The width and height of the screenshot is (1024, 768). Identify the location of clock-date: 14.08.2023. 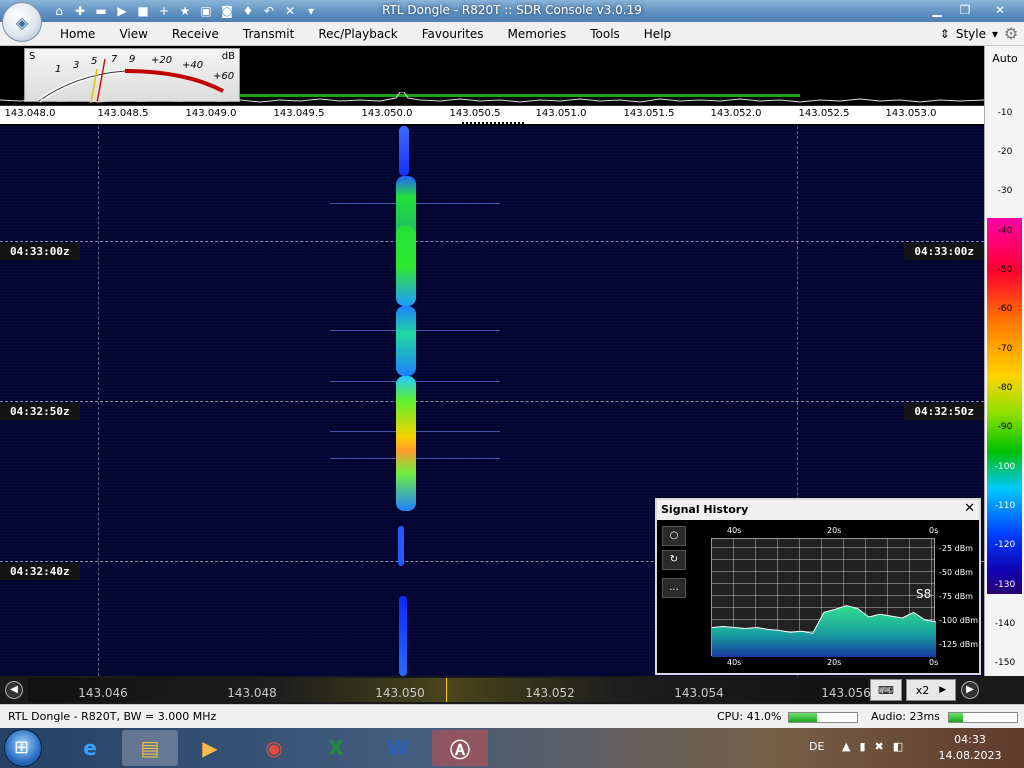
(970, 755).